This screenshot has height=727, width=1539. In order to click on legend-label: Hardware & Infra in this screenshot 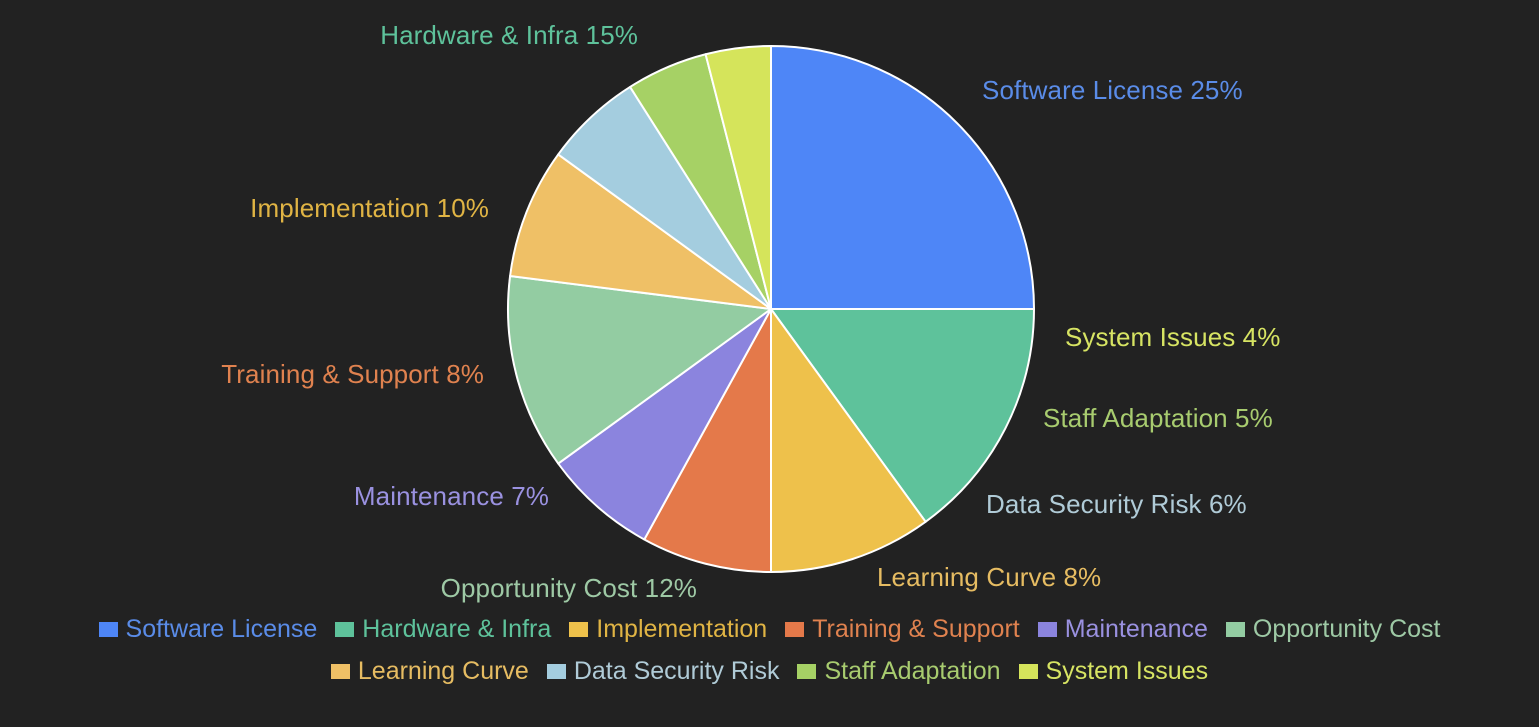, I will do `click(457, 629)`.